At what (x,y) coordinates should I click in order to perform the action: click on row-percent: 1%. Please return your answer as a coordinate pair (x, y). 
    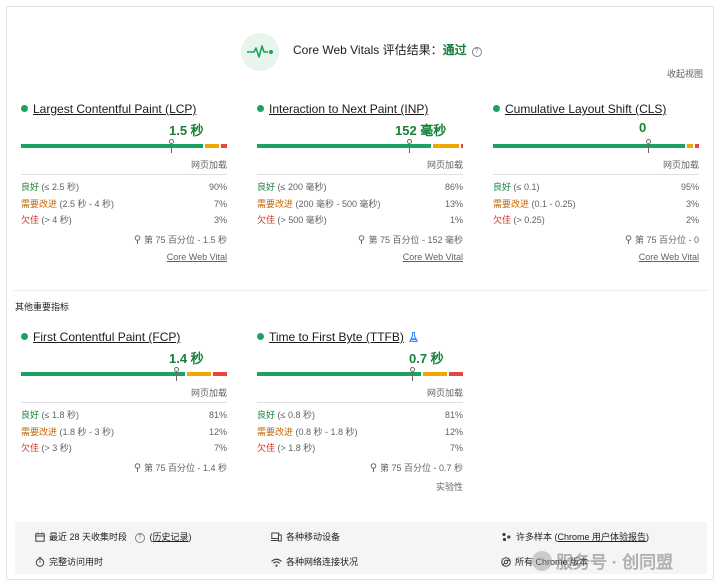
    Looking at the image, I should click on (456, 220).